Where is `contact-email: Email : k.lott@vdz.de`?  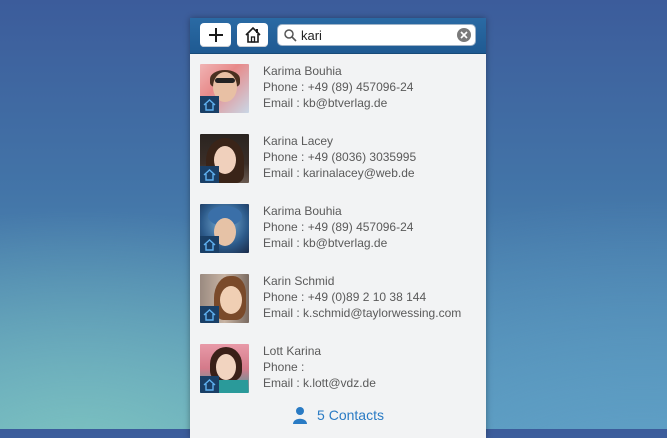 contact-email: Email : k.lott@vdz.de is located at coordinates (319, 383).